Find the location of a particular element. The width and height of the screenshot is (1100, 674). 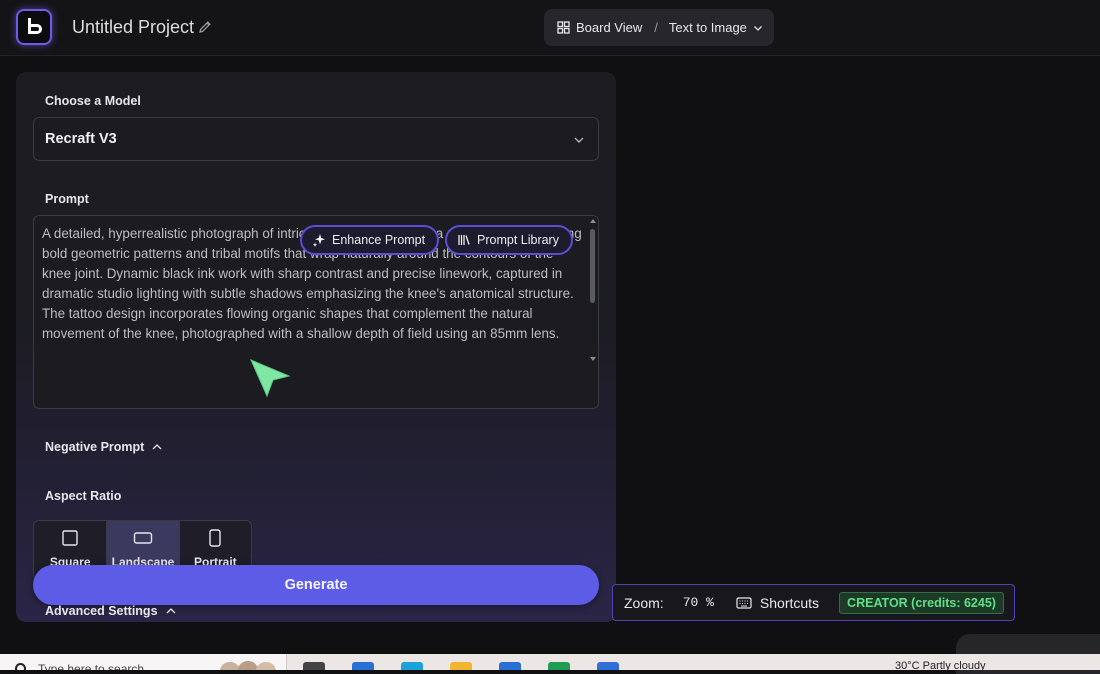

model-value: Recraft V3 is located at coordinates (81, 139).